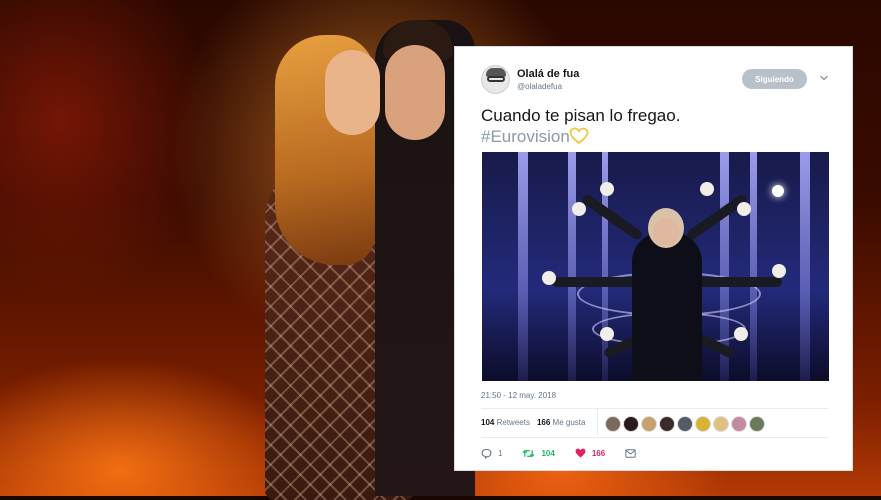  What do you see at coordinates (539, 86) in the screenshot?
I see `user-handle: @olaladefua` at bounding box center [539, 86].